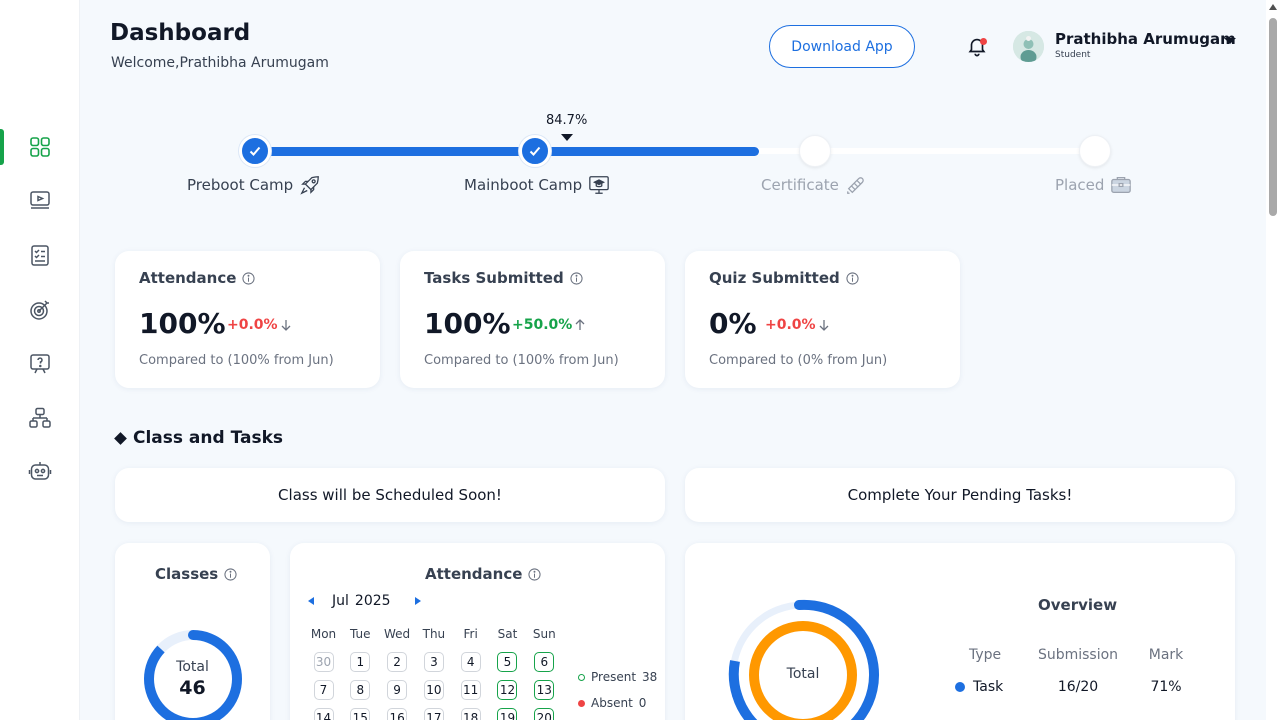 The height and width of the screenshot is (720, 1280). I want to click on calendar-day: 10, so click(433, 690).